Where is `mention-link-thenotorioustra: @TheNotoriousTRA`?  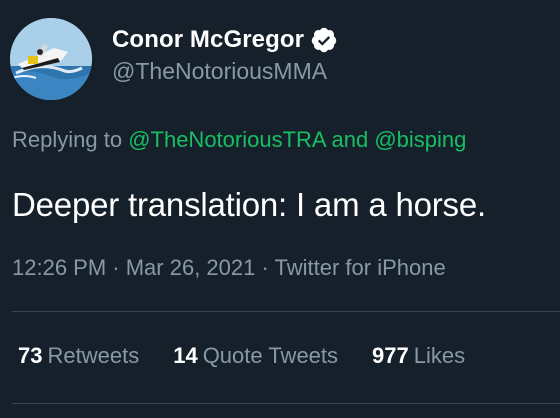 mention-link-thenotorioustra: @TheNotoriousTRA is located at coordinates (226, 139).